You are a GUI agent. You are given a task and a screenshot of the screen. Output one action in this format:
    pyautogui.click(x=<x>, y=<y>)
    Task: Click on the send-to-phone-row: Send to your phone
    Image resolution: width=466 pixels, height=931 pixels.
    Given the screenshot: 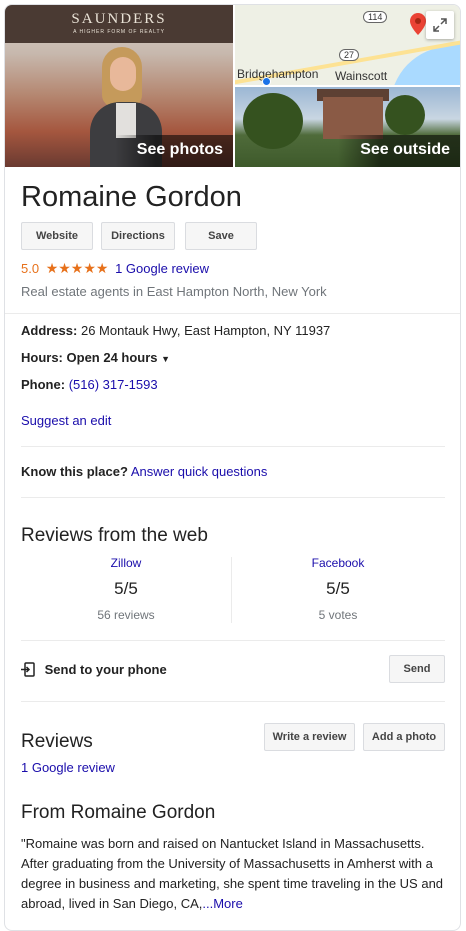 What is the action you would take?
    pyautogui.click(x=94, y=669)
    